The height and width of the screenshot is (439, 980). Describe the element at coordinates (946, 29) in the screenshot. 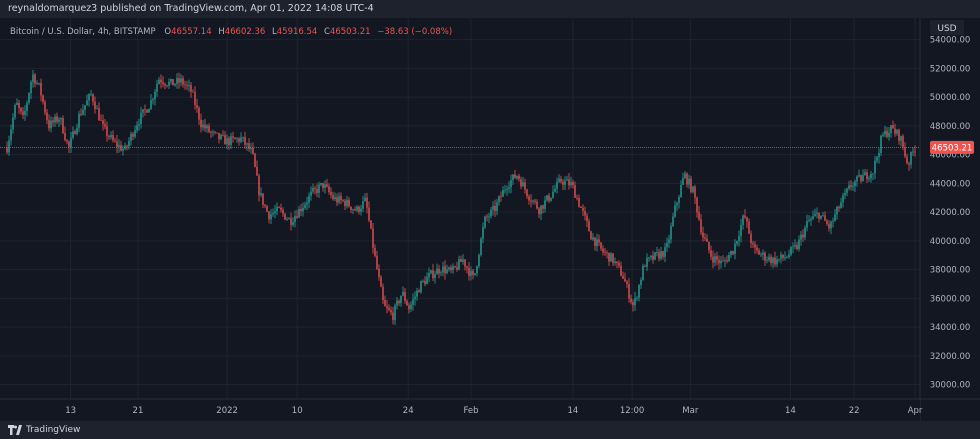

I see `currency-label: USD` at that location.